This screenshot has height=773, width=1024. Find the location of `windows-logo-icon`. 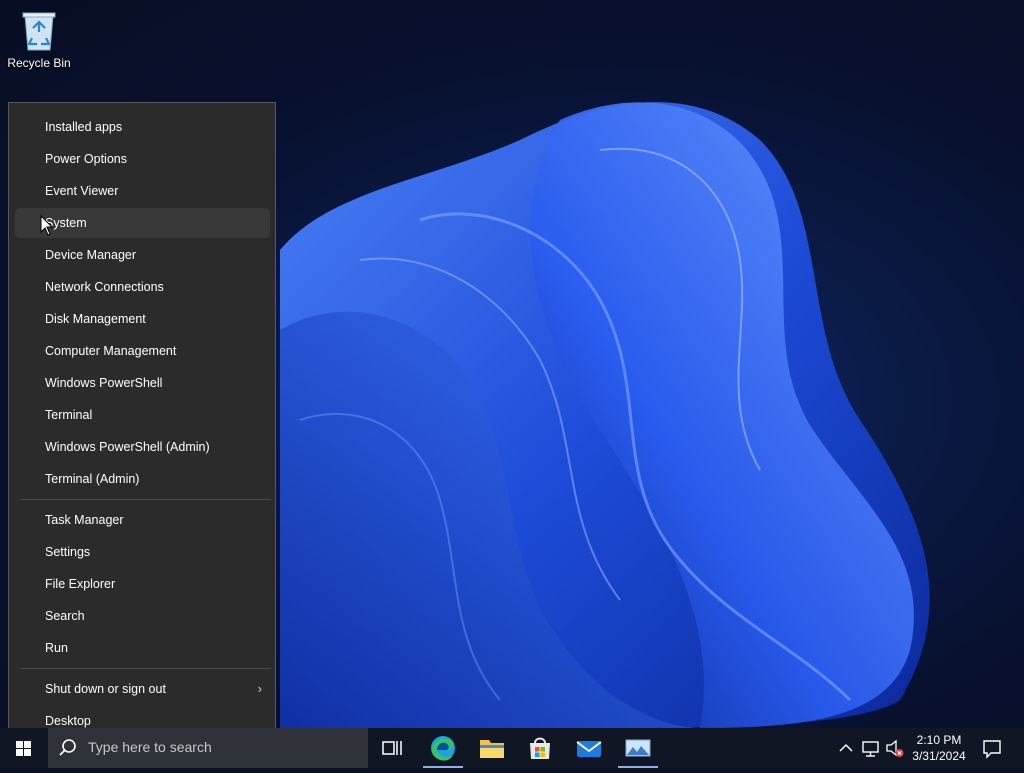

windows-logo-icon is located at coordinates (23, 748).